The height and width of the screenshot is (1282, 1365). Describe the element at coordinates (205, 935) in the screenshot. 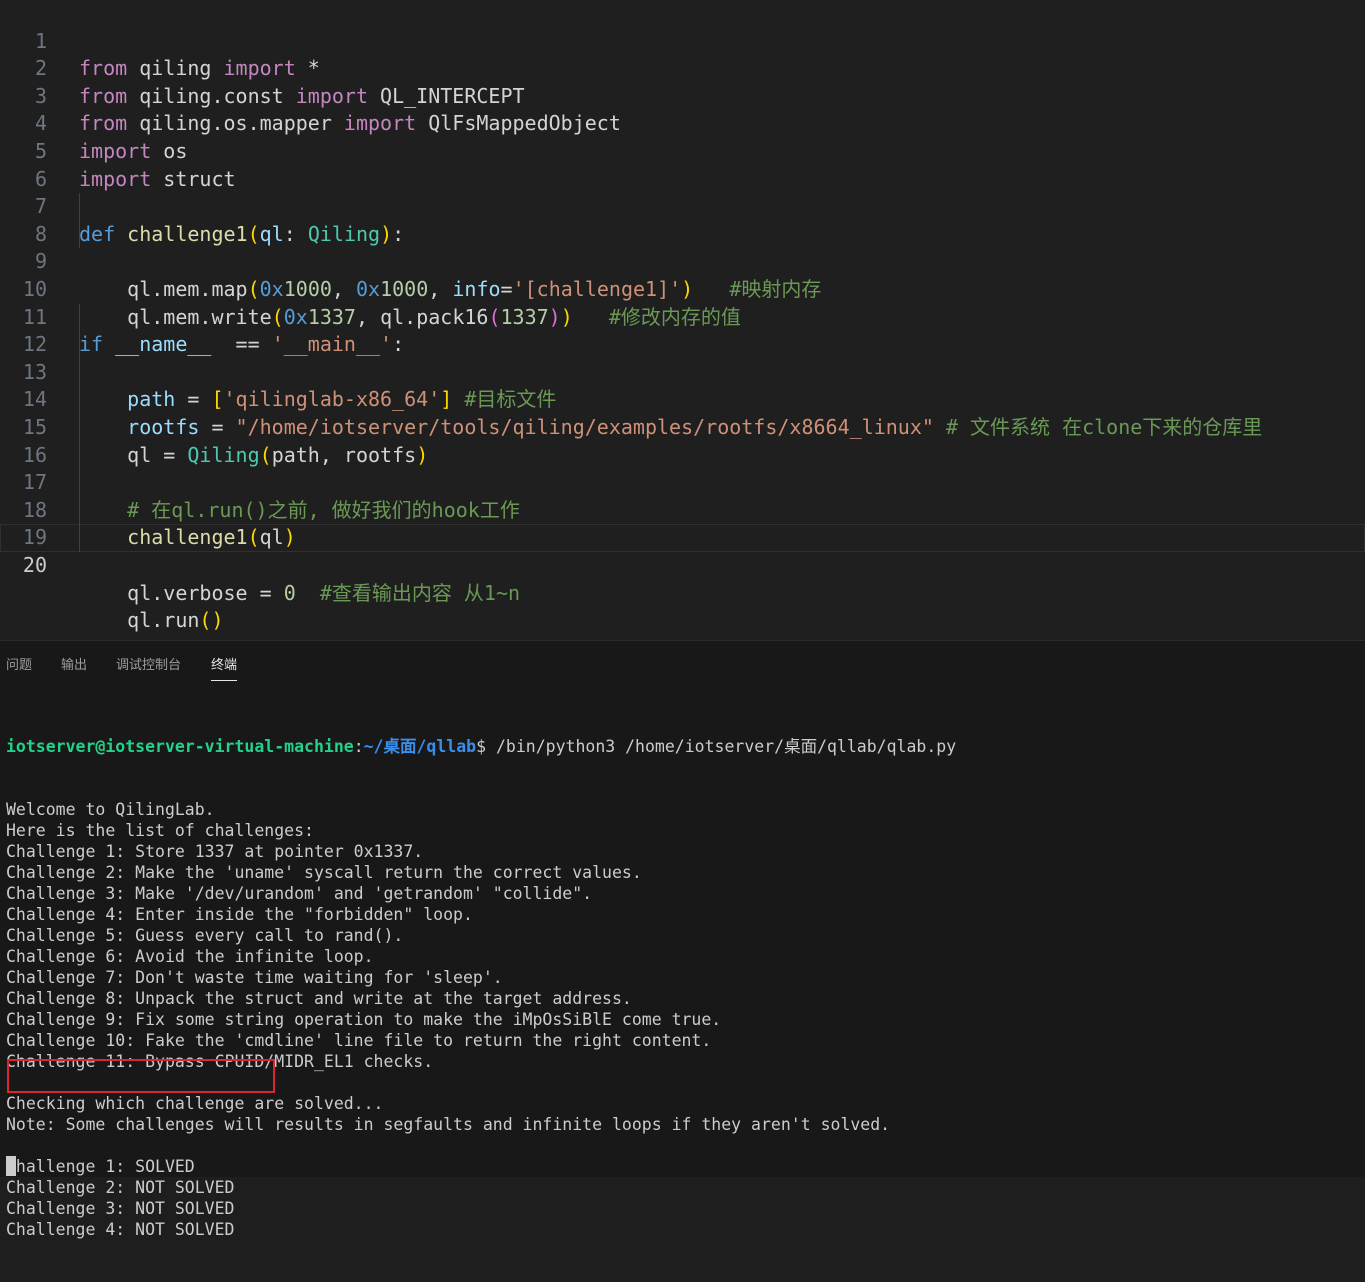

I see `terminal-line: Challenge 5: Guess every call to rand().` at that location.